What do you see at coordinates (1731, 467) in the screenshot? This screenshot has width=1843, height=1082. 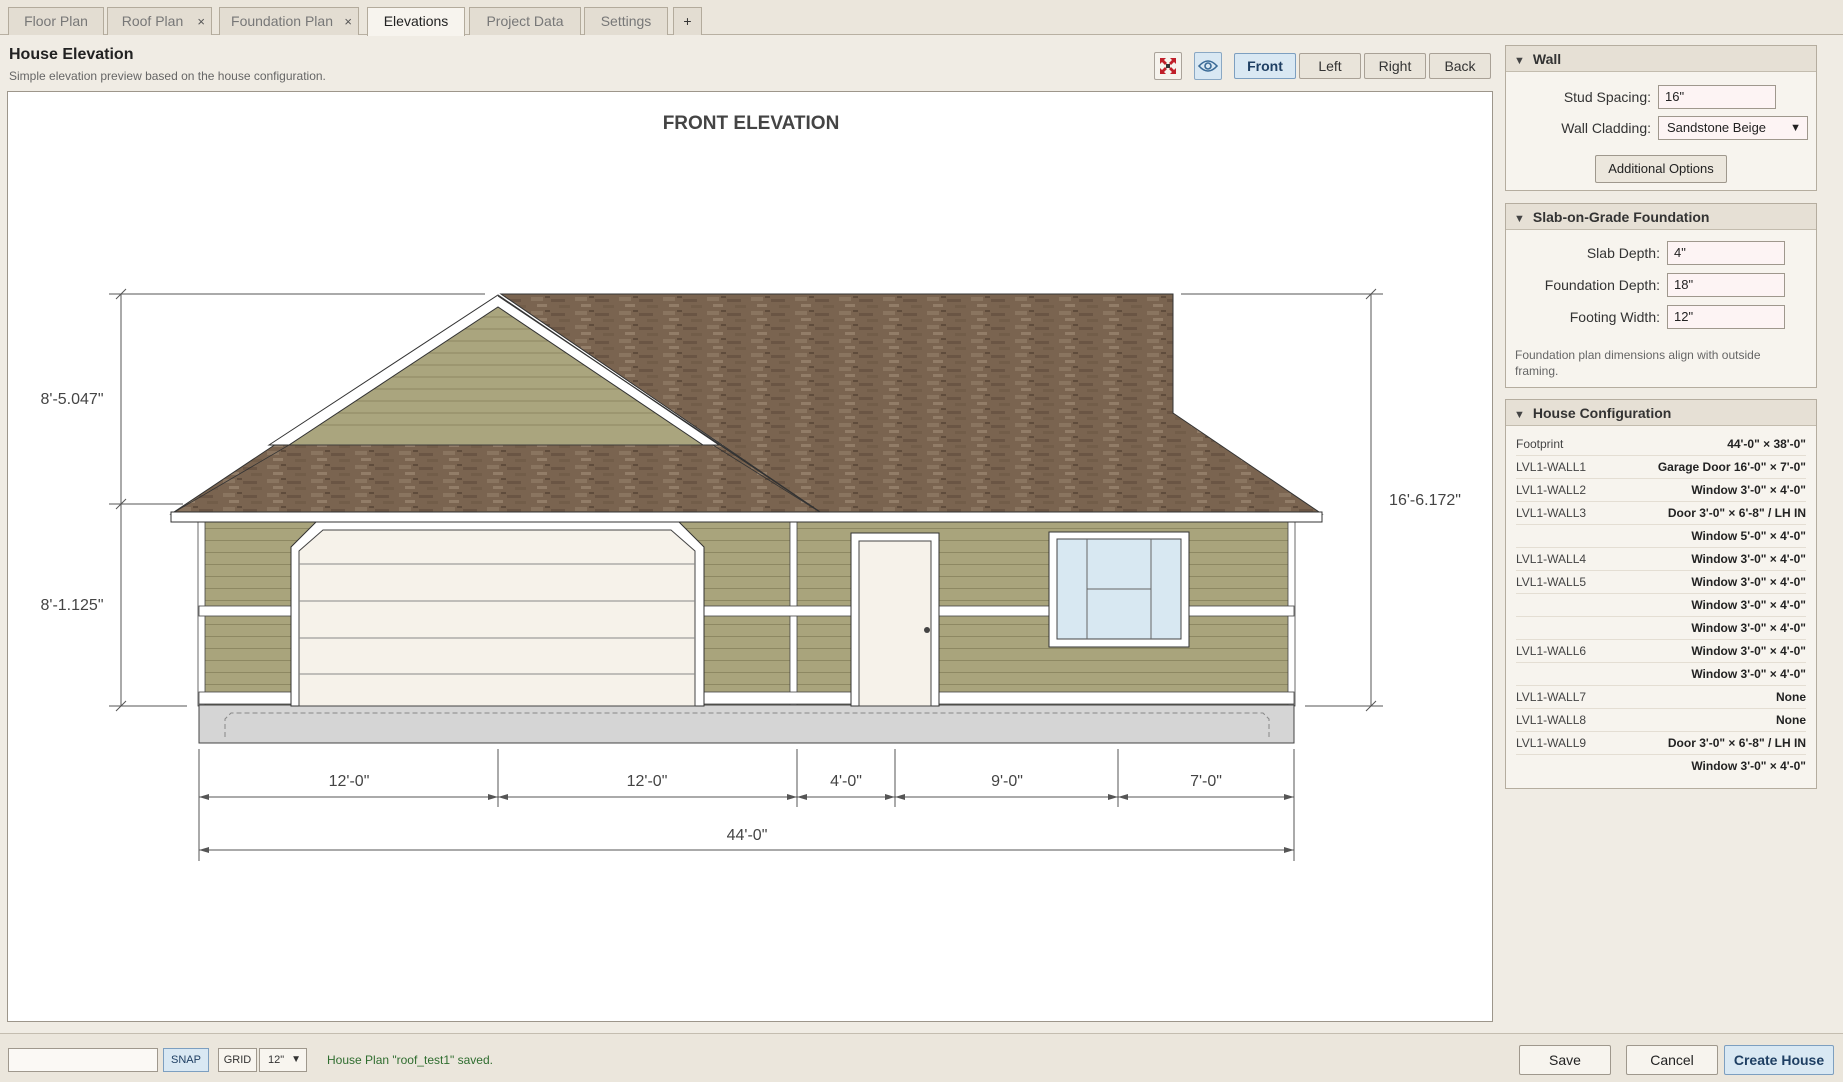 I see `config-value: Garage Door 16'-0" × 7'-0"` at bounding box center [1731, 467].